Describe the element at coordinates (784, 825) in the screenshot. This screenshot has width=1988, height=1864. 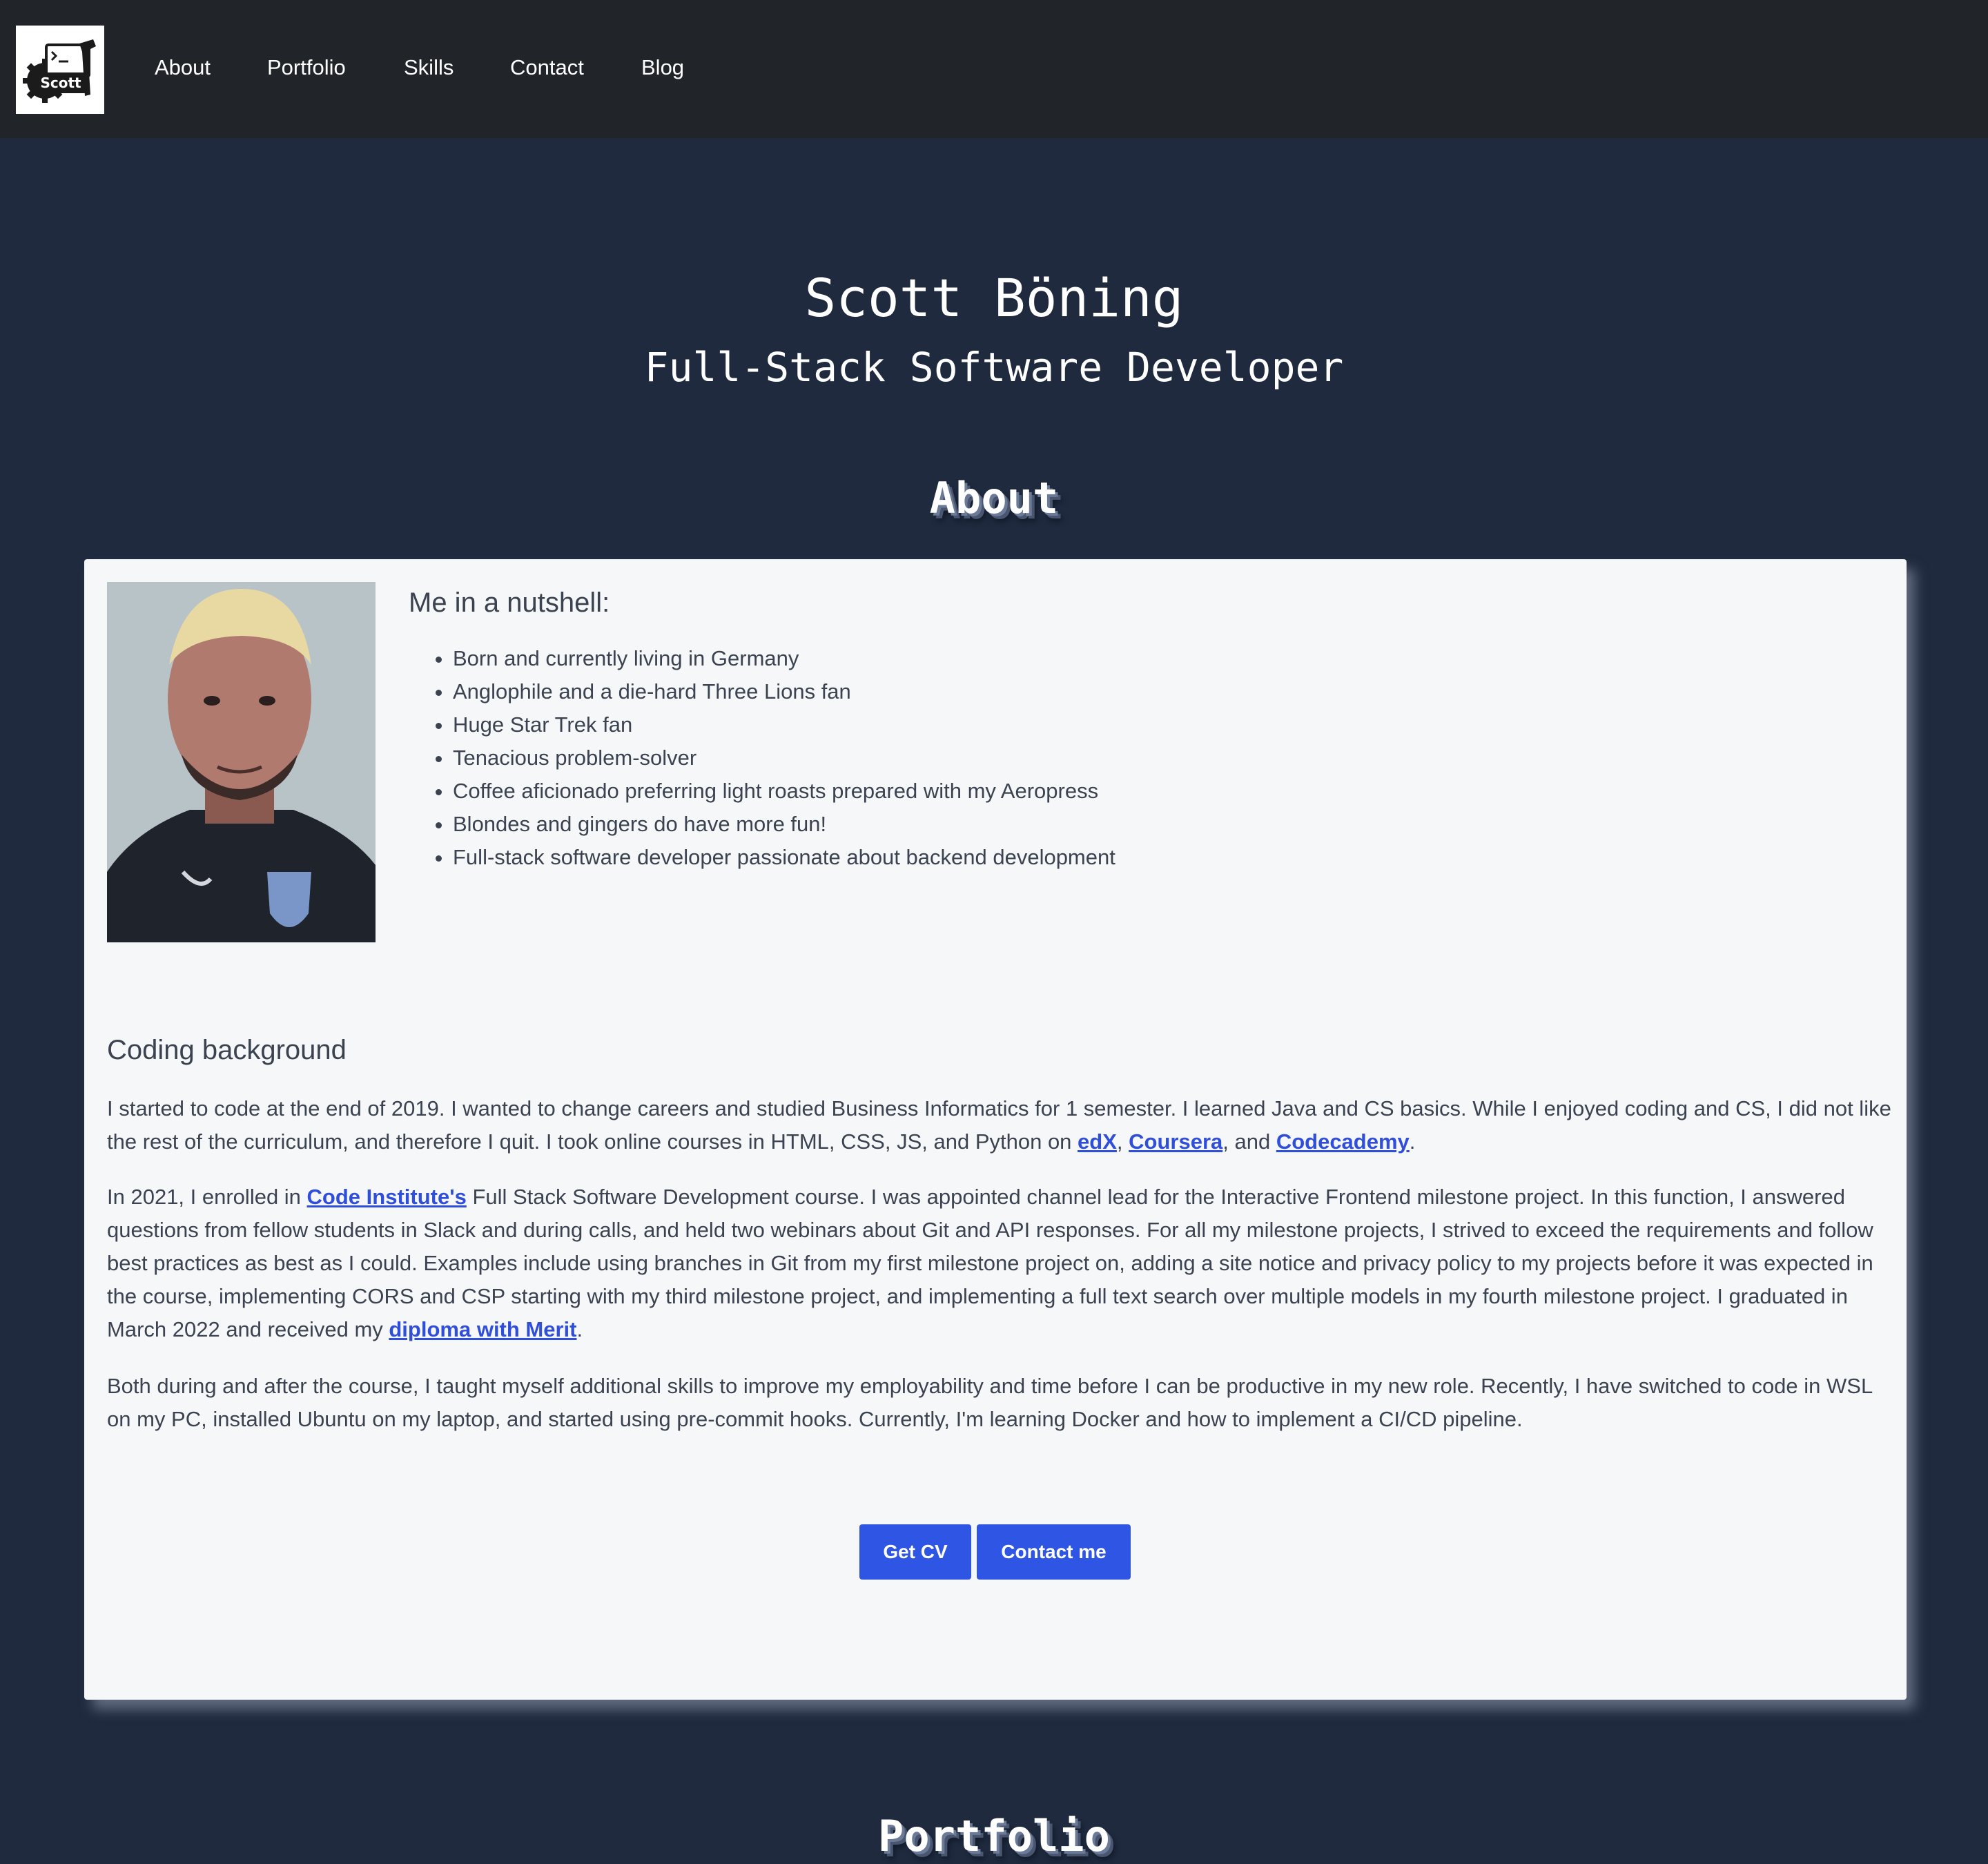
I see `list-item: Blondes and gingers do have more fun!` at that location.